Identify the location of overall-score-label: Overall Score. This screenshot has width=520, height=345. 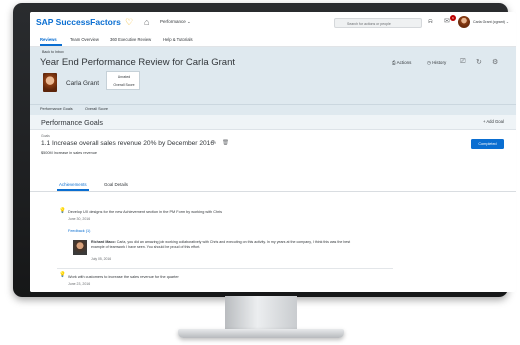
(124, 85).